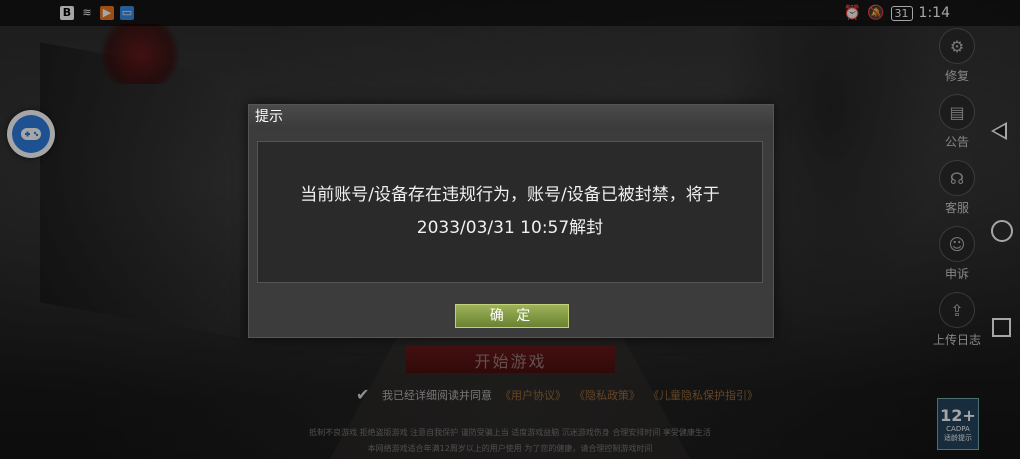 This screenshot has height=459, width=1020. Describe the element at coordinates (511, 117) in the screenshot. I see `dialog-title: 提示` at that location.